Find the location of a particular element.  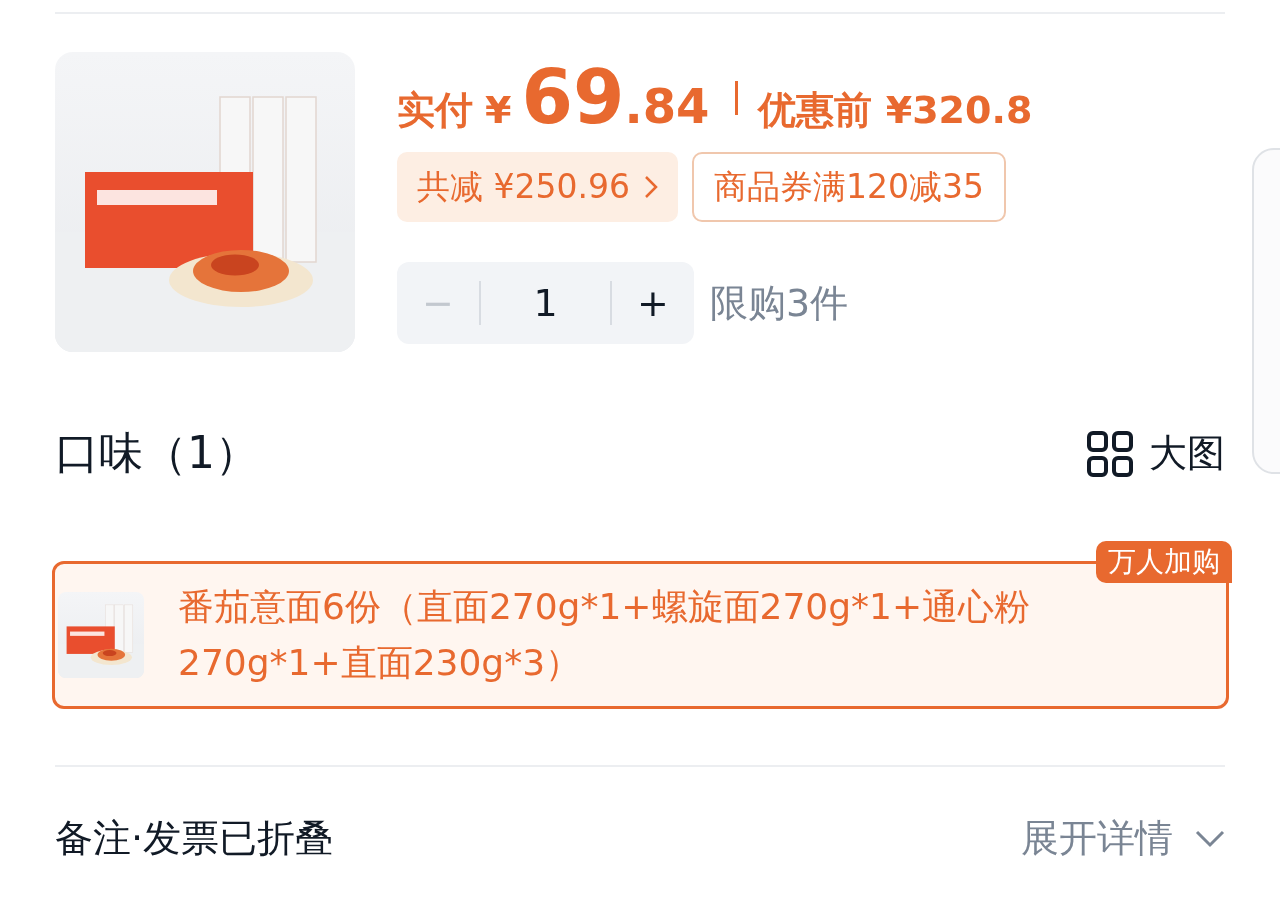

increment-button: + is located at coordinates (653, 303).